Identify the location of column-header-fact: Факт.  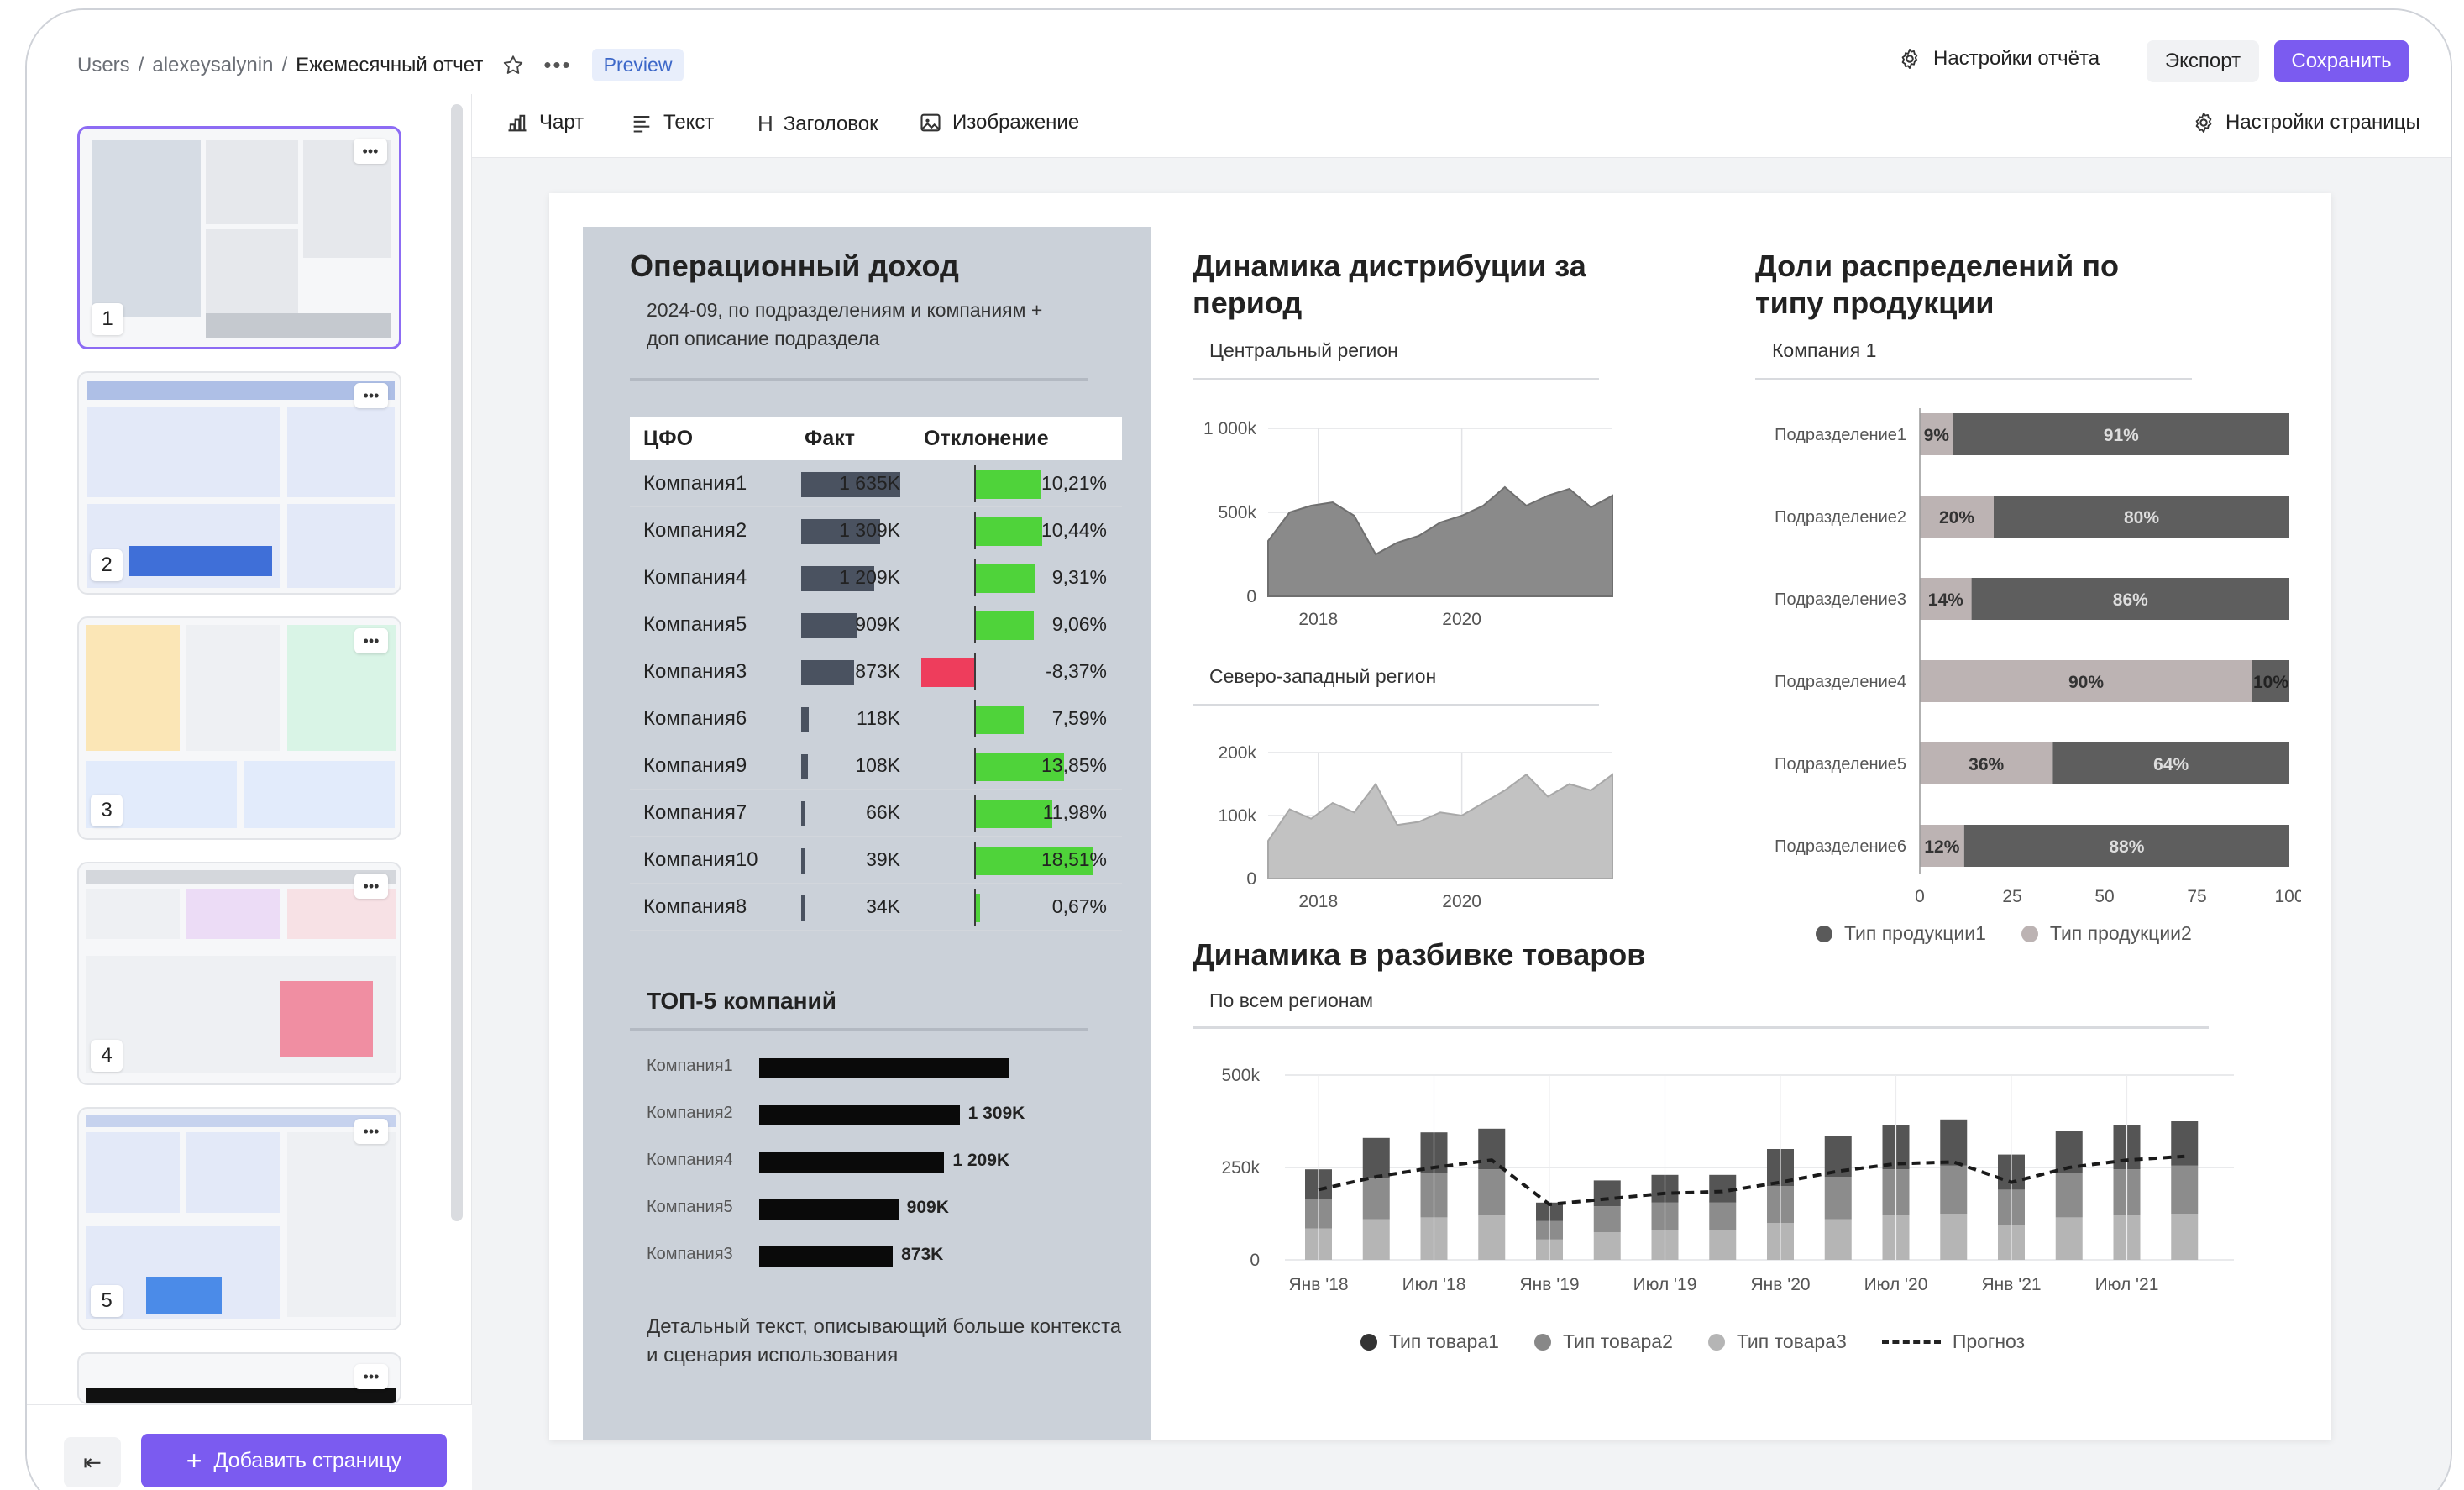
(851, 438).